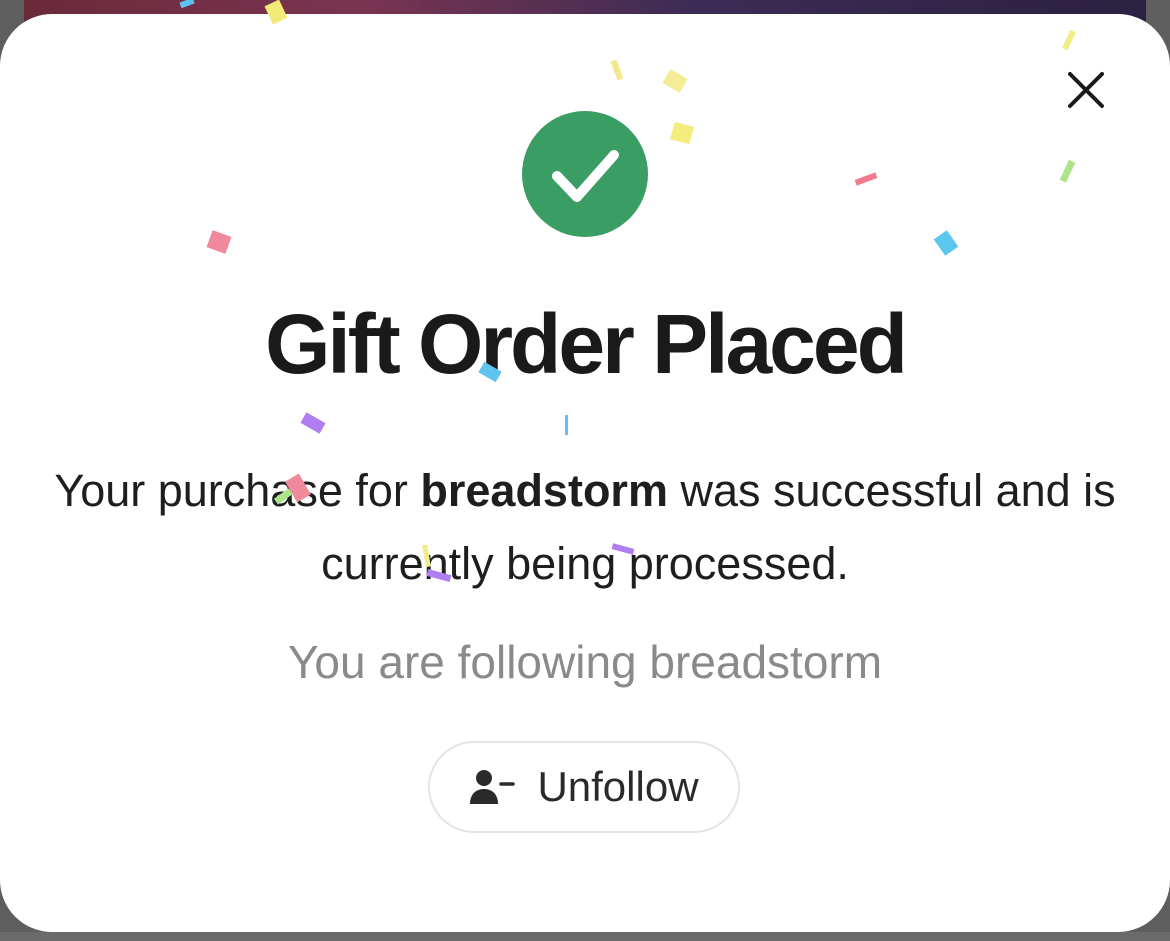 The width and height of the screenshot is (1170, 941). Describe the element at coordinates (585, 936) in the screenshot. I see `bottom-edge` at that location.